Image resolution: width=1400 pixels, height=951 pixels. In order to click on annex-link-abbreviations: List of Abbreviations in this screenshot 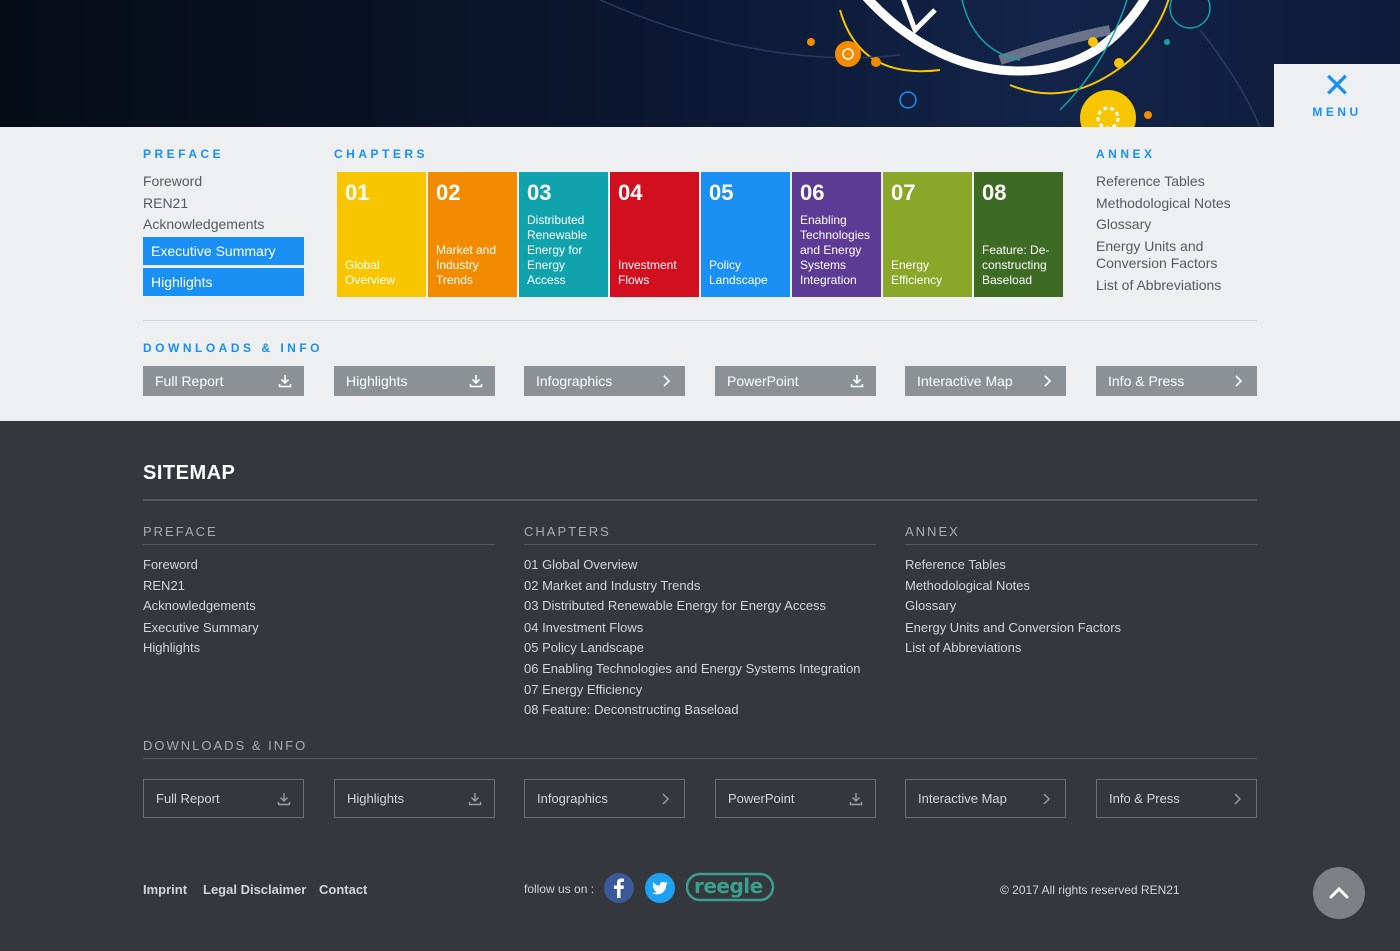, I will do `click(1158, 285)`.